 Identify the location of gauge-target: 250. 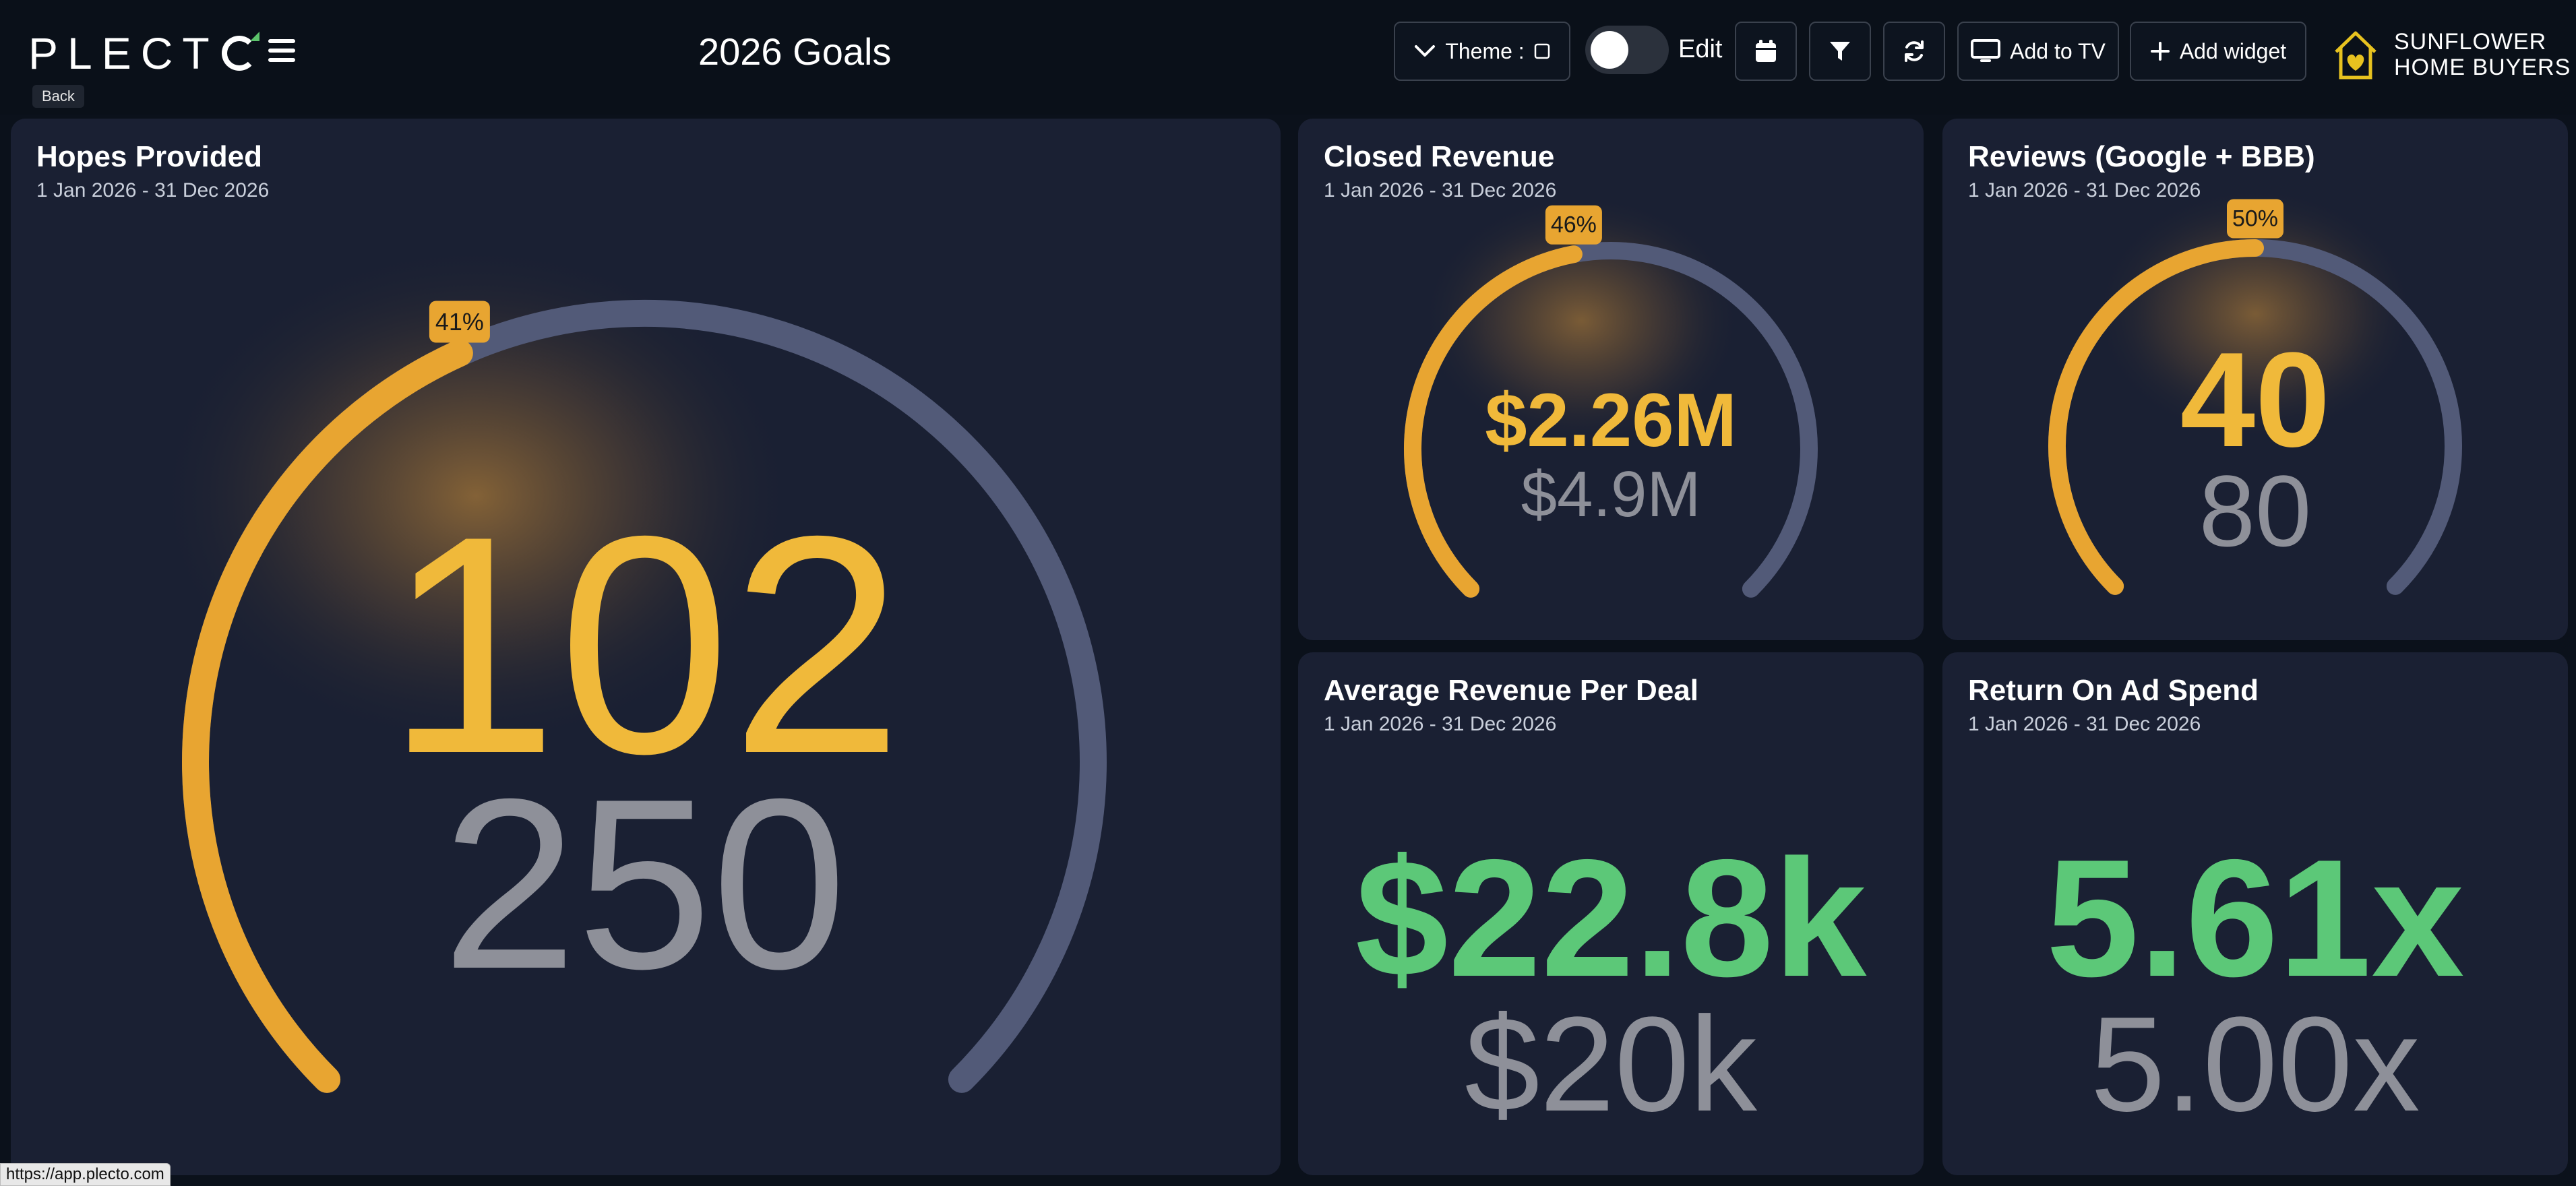
(645, 884).